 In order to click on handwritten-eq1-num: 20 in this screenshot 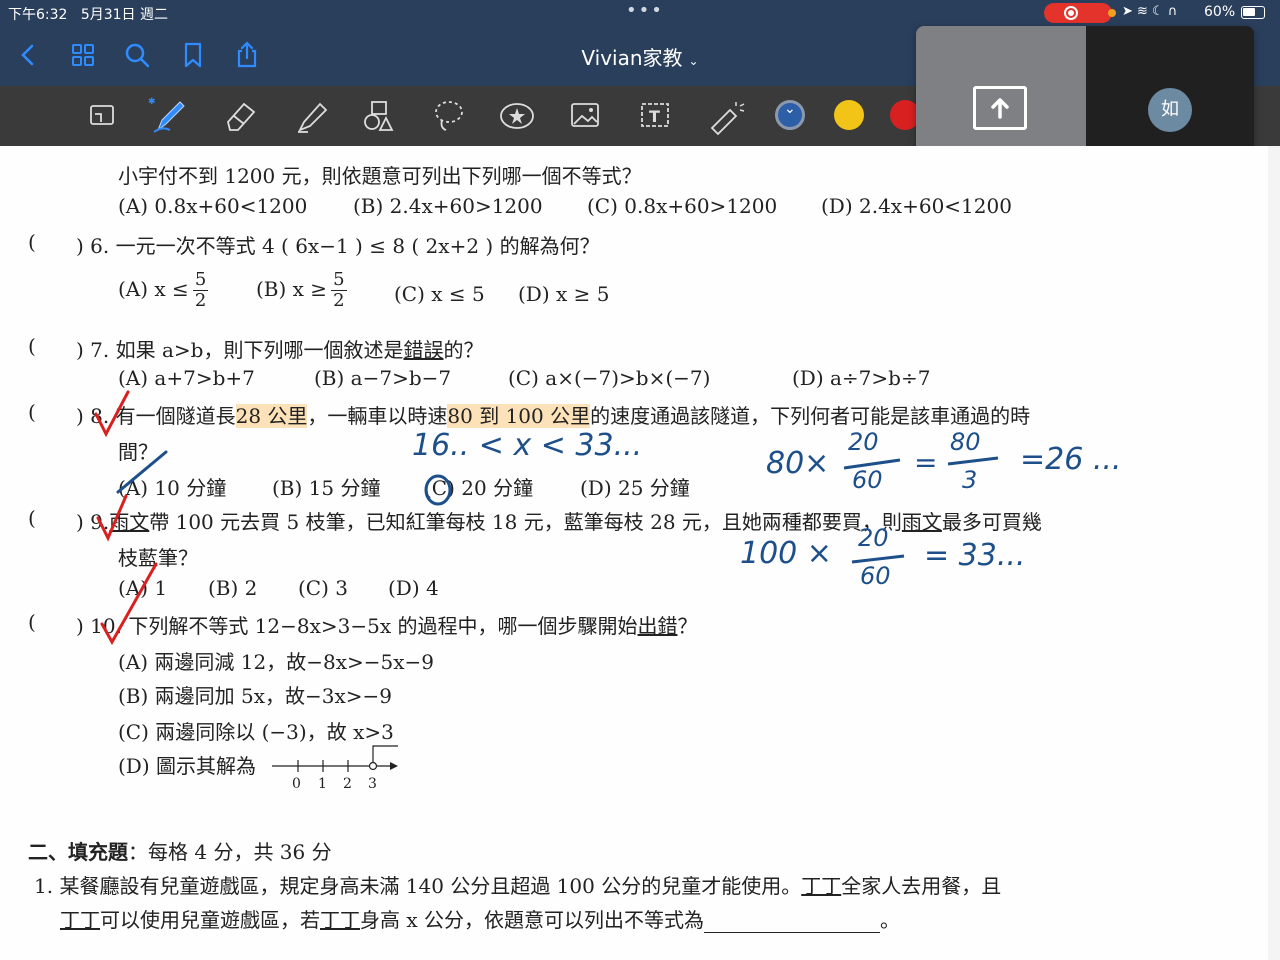, I will do `click(863, 442)`.